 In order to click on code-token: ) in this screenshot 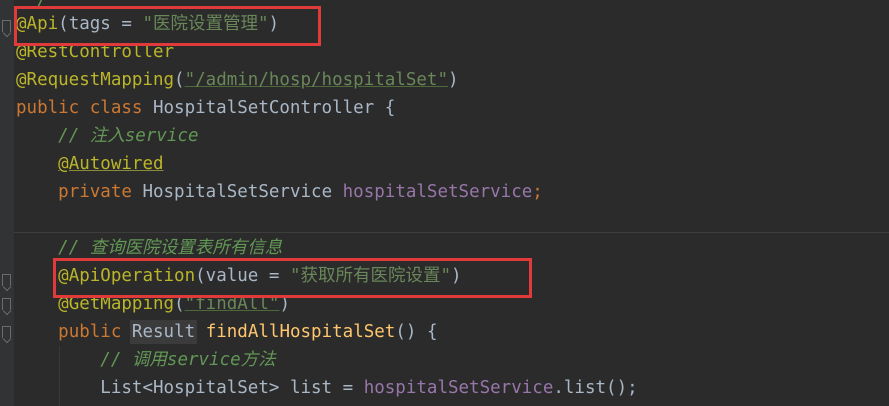, I will do `click(453, 80)`.